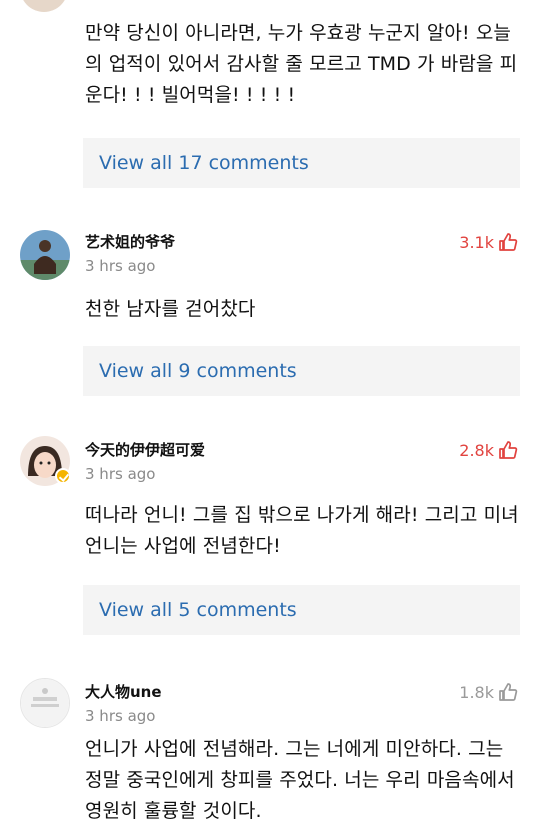 The width and height of the screenshot is (540, 834). Describe the element at coordinates (301, 610) in the screenshot. I see `view-all-comments-button: View all 5 comments` at that location.